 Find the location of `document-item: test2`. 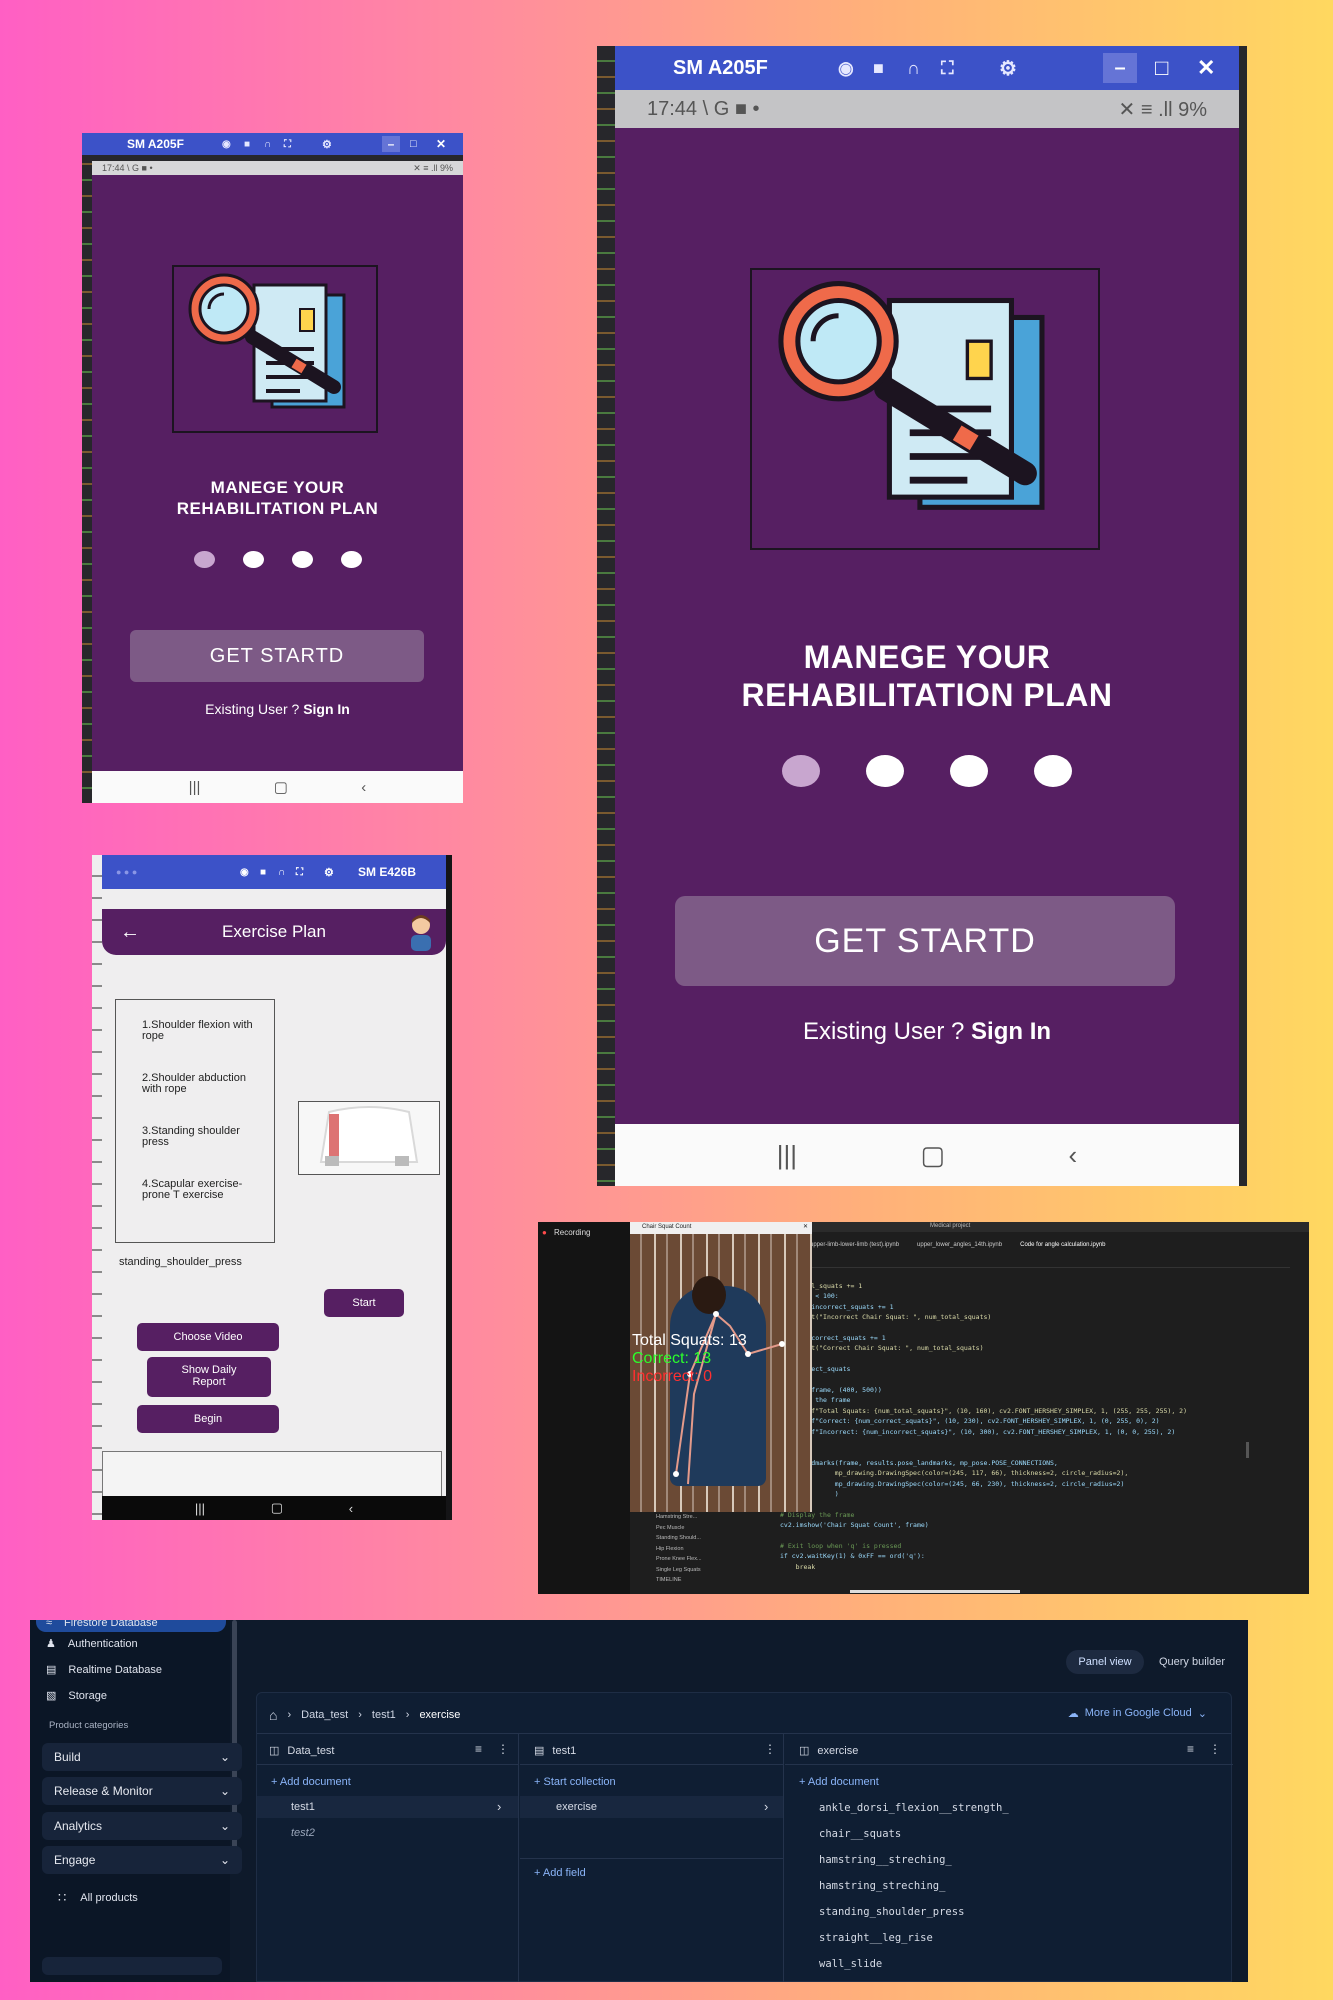

document-item: test2 is located at coordinates (303, 1833).